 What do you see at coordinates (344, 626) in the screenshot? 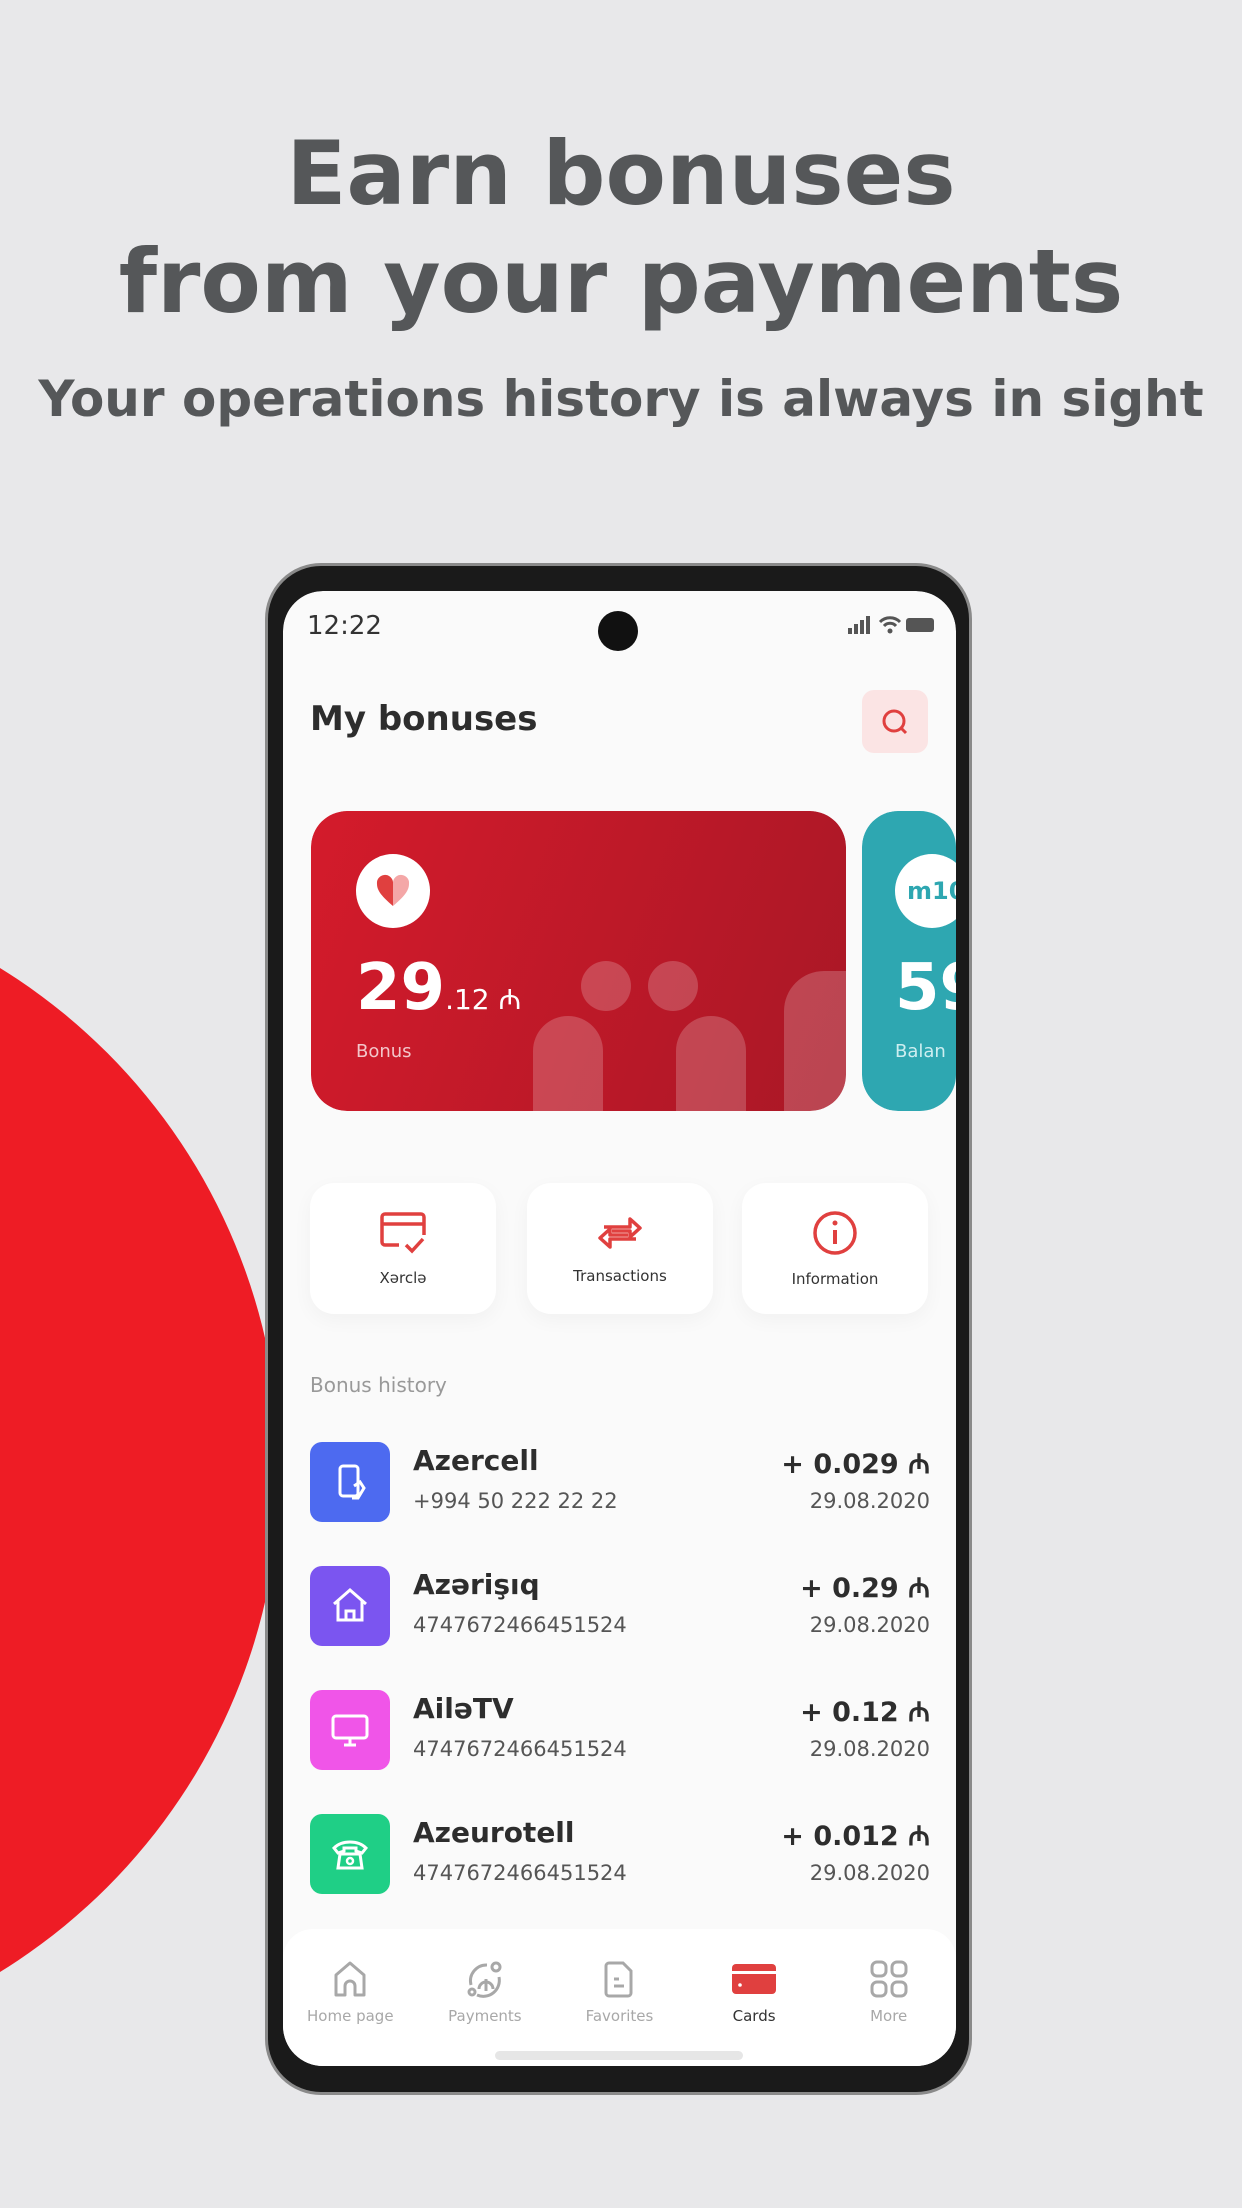
I see `status-time: 12:22` at bounding box center [344, 626].